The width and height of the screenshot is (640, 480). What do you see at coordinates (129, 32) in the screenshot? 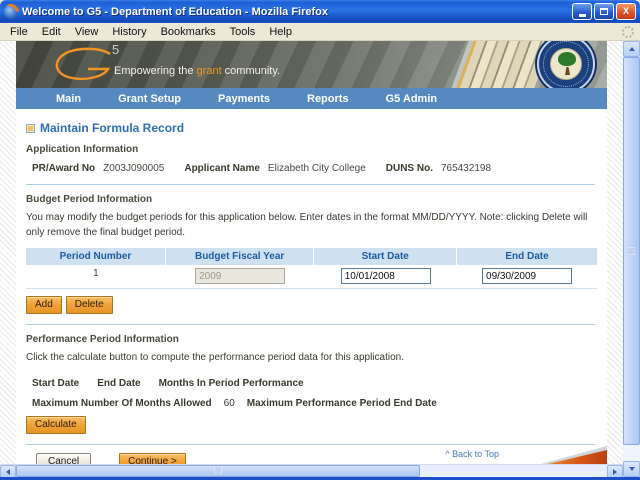
I see `menu-history: History` at bounding box center [129, 32].